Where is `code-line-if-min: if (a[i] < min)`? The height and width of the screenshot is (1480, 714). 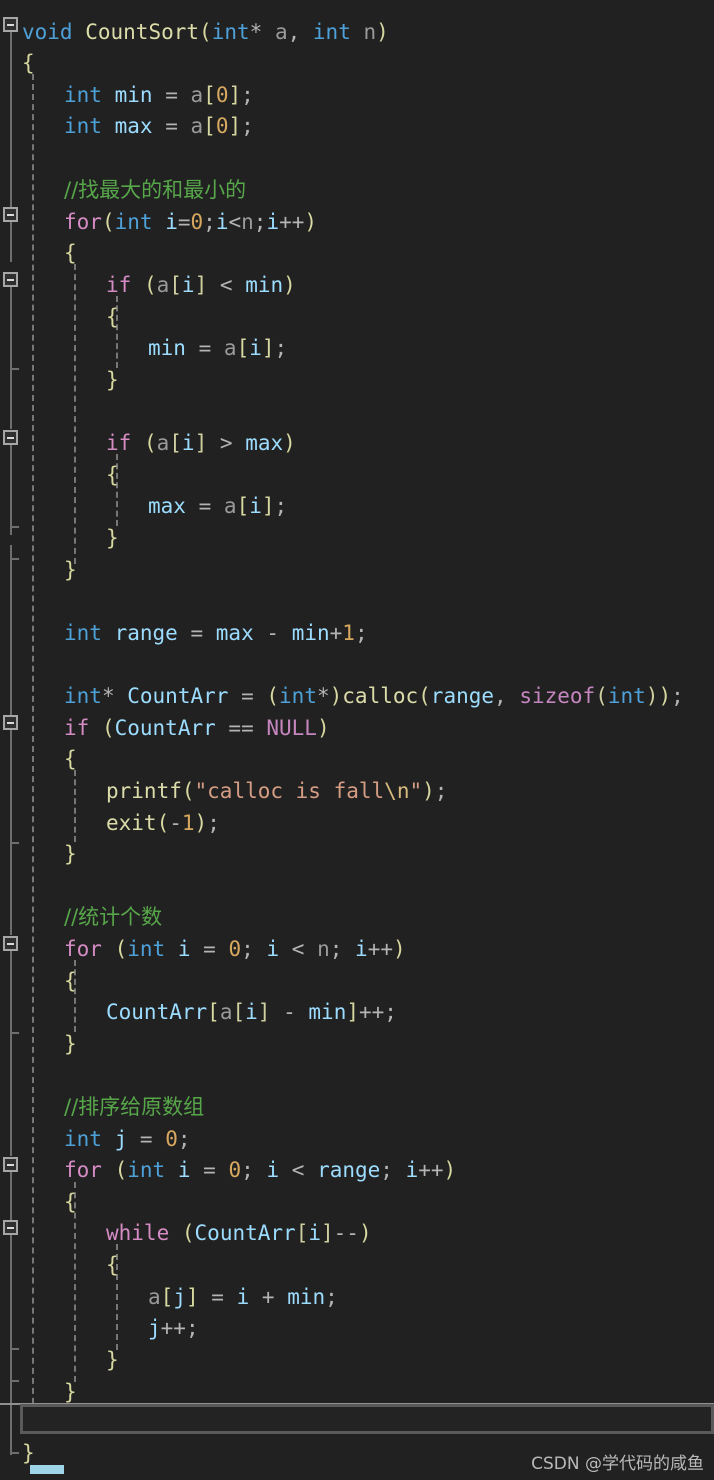
code-line-if-min: if (a[i] < min) is located at coordinates (201, 286).